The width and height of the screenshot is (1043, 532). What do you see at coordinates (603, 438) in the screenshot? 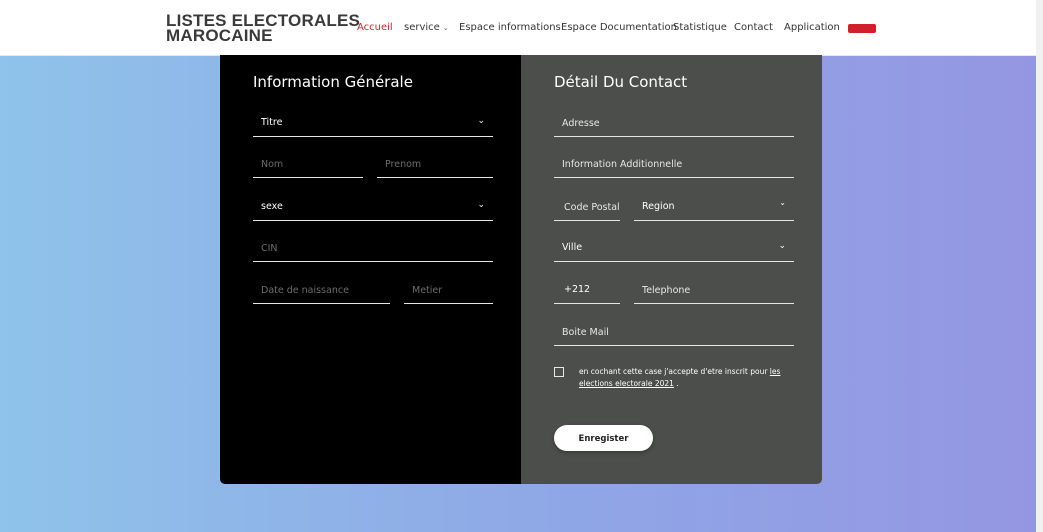
I see `save-button: Enregister` at bounding box center [603, 438].